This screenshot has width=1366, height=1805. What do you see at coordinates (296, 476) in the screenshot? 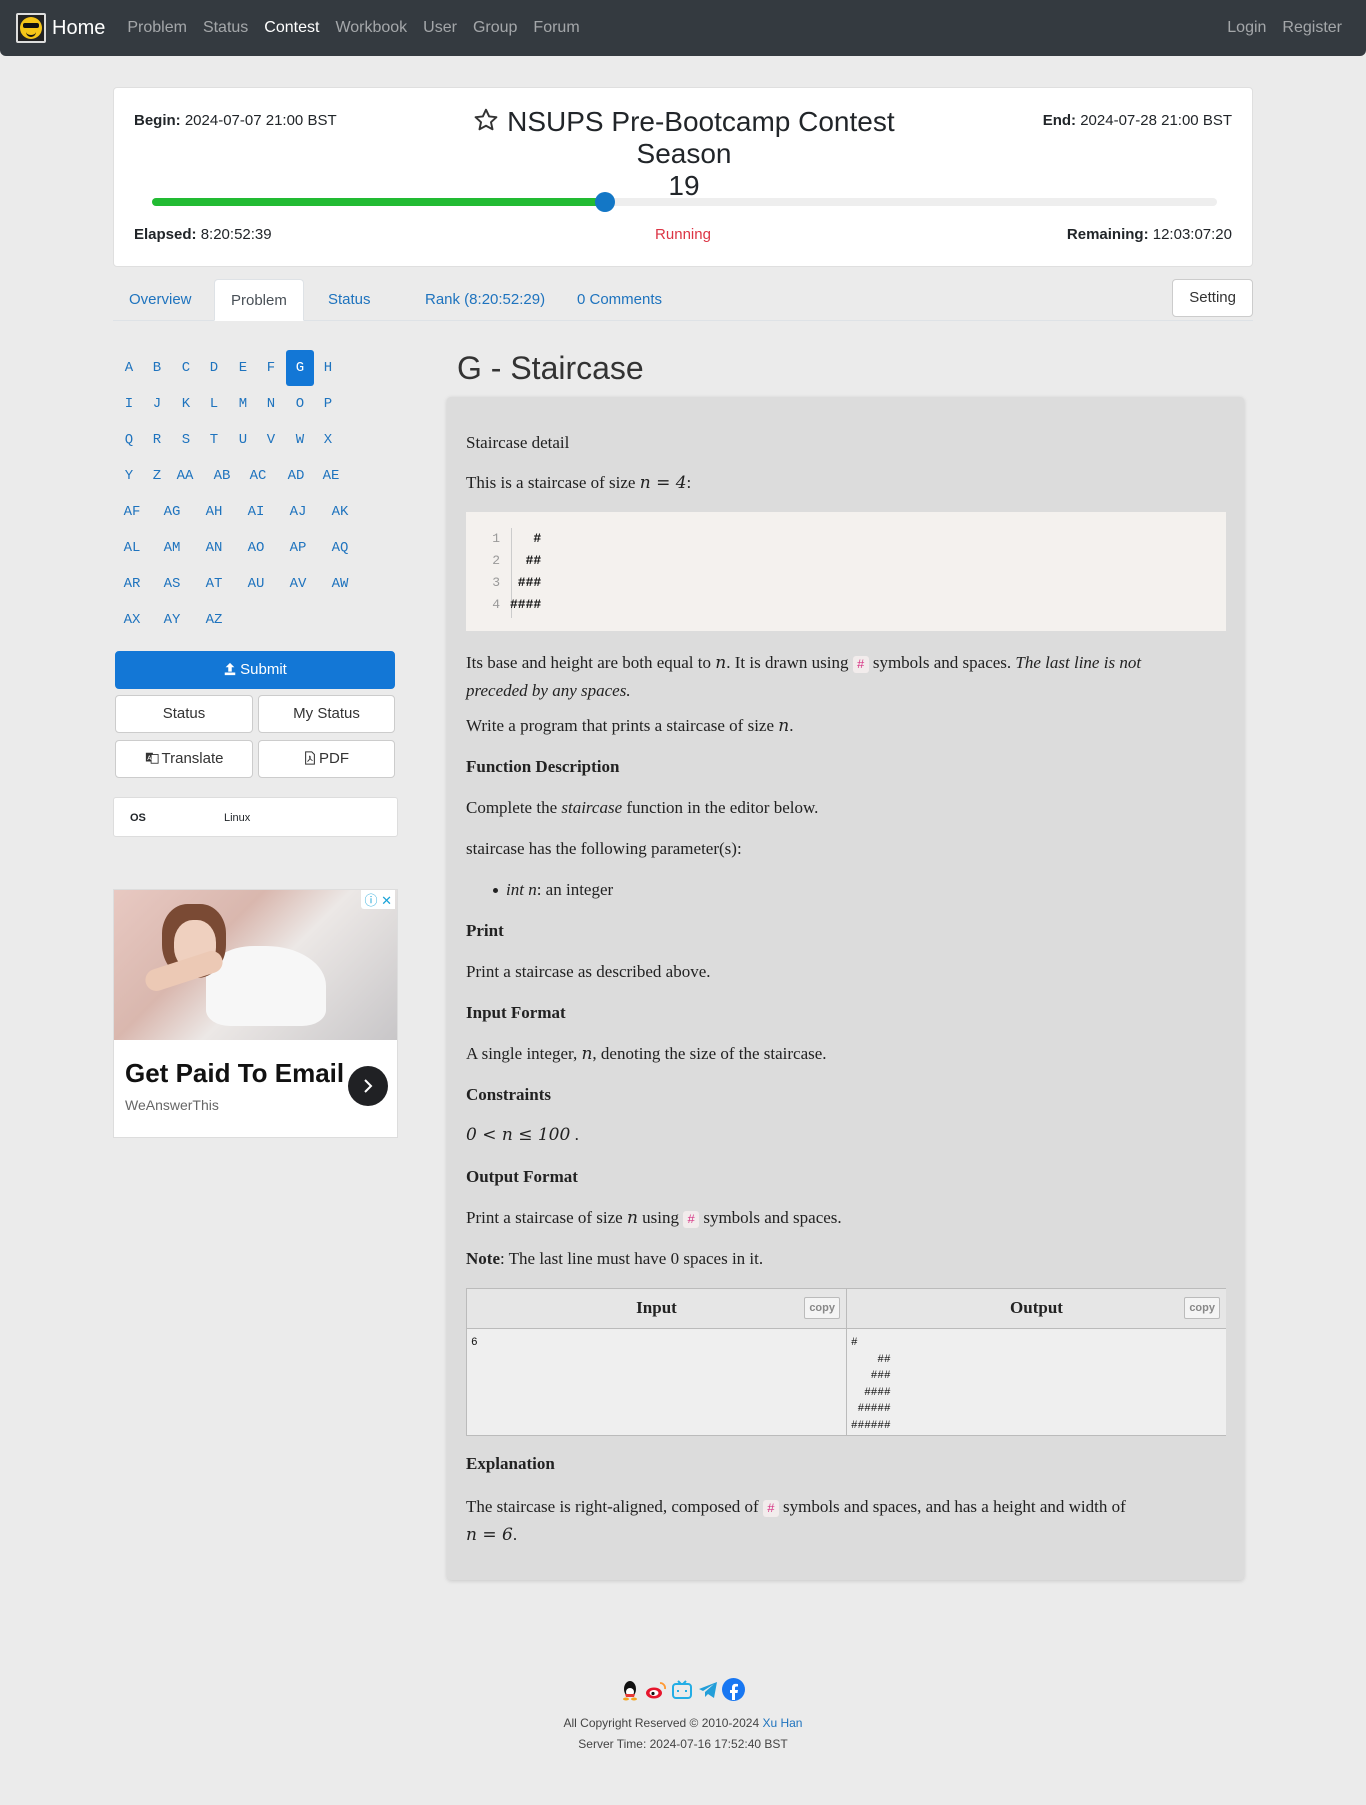
I see `problem-letter-ad: AD` at bounding box center [296, 476].